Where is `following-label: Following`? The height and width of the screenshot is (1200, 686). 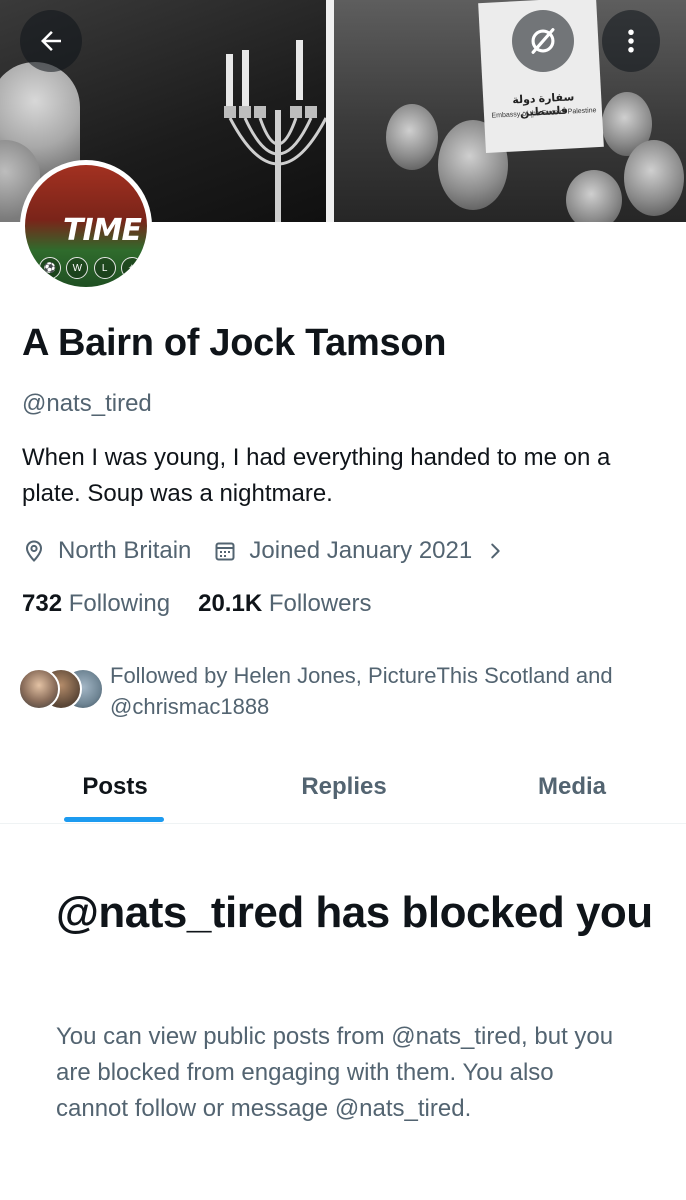
following-label: Following is located at coordinates (119, 603).